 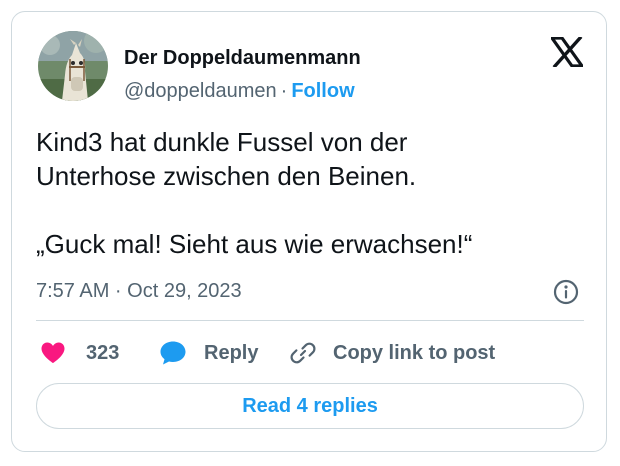 I want to click on read-replies-button: Read 4 replies, so click(x=310, y=406).